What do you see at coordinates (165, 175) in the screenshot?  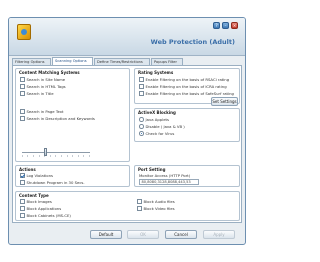 I see `monitor-access-label: Monitor Access (HTTP Port)` at bounding box center [165, 175].